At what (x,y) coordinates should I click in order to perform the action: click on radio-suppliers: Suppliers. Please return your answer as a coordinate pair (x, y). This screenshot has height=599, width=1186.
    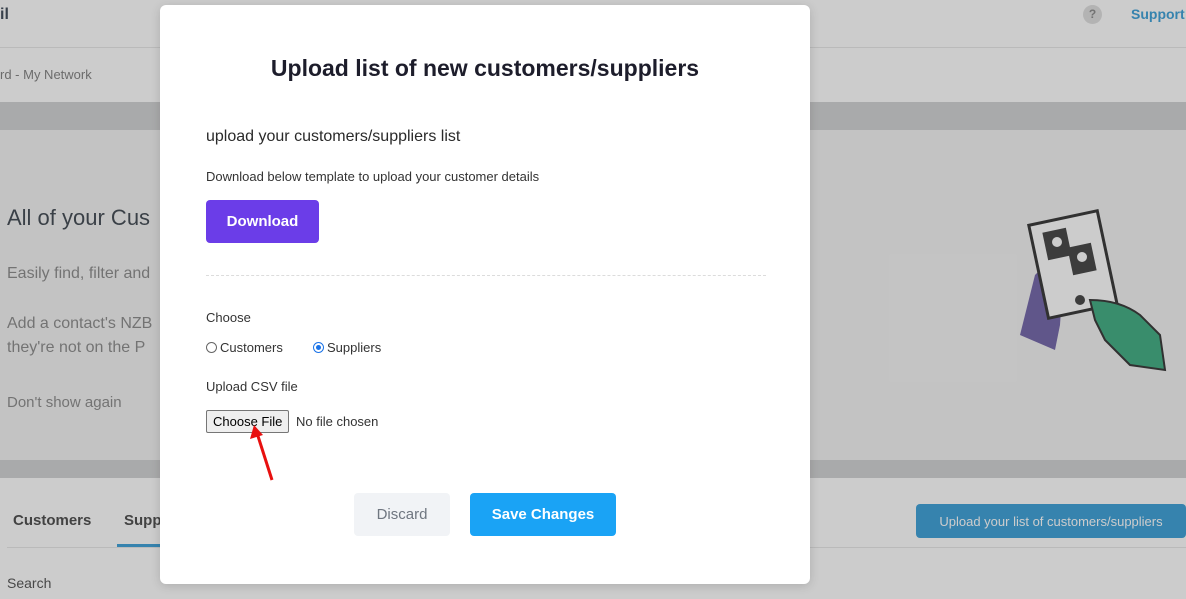
    Looking at the image, I should click on (347, 347).